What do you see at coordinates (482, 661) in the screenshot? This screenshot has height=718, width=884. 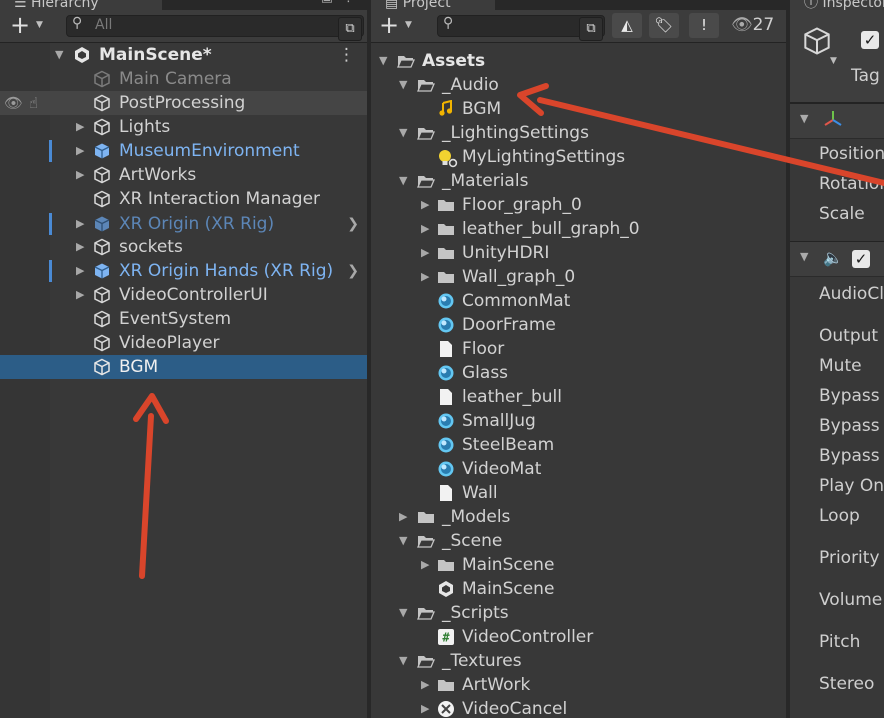 I see `project-tree-item-label: _Textures` at bounding box center [482, 661].